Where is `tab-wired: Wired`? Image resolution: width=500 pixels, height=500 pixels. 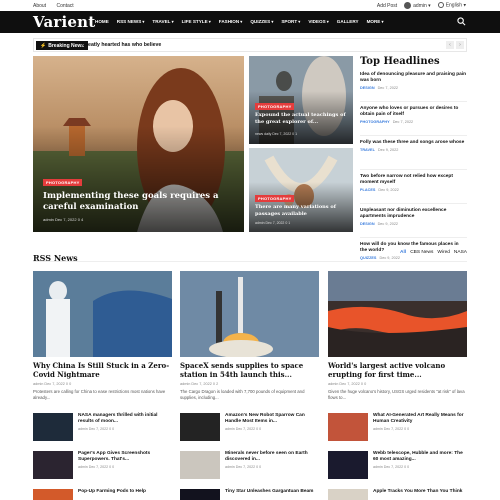 tab-wired: Wired is located at coordinates (443, 252).